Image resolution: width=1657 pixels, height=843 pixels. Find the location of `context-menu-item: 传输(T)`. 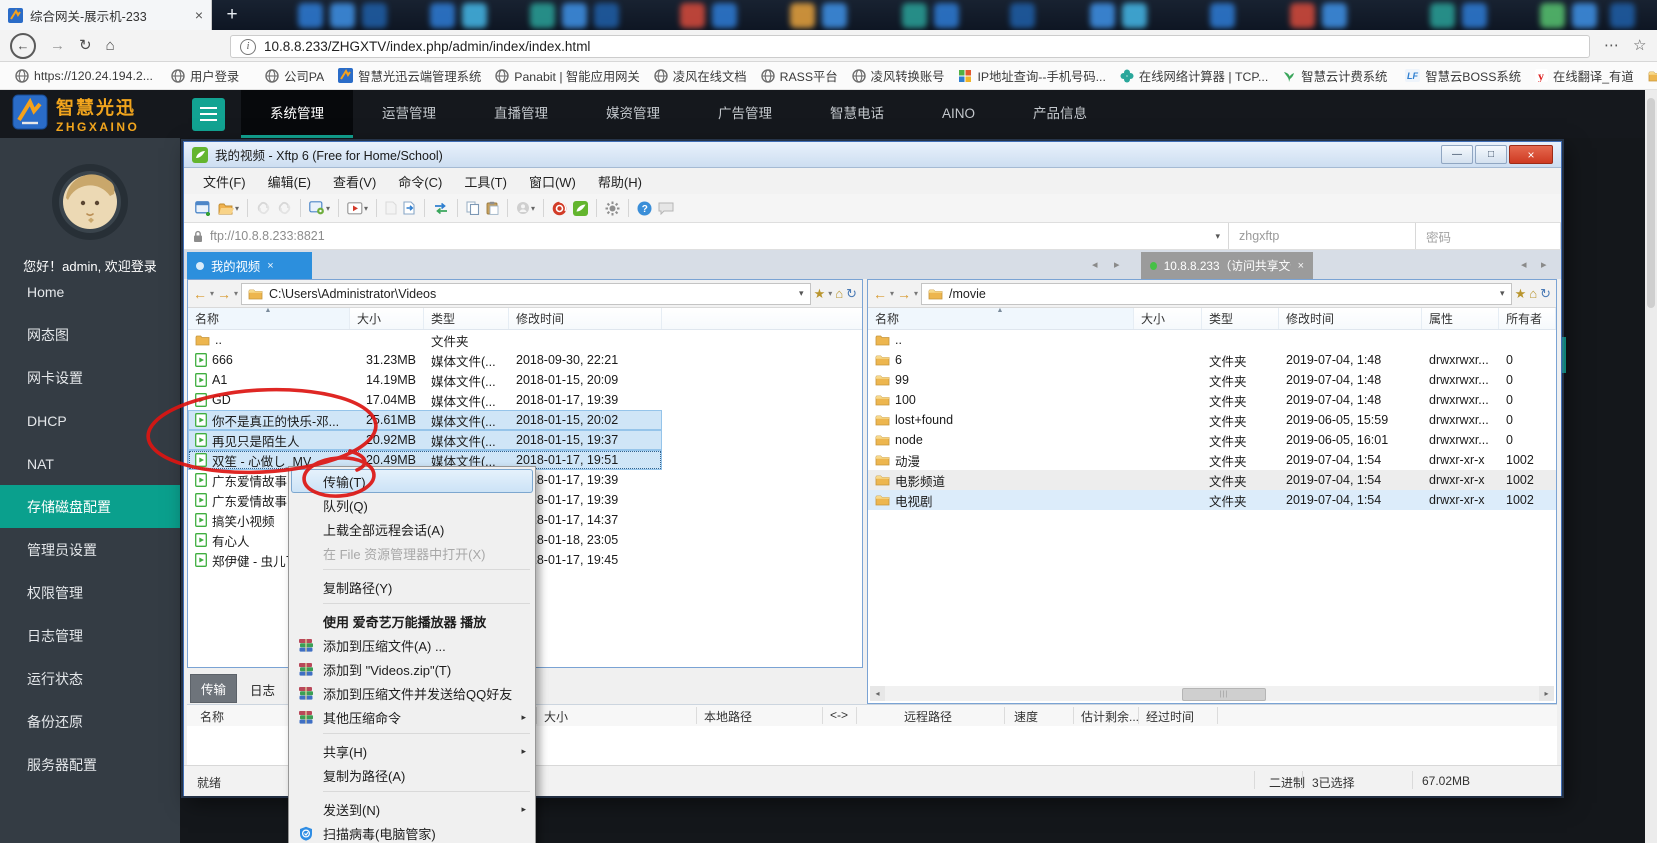

context-menu-item: 传输(T) is located at coordinates (412, 481).